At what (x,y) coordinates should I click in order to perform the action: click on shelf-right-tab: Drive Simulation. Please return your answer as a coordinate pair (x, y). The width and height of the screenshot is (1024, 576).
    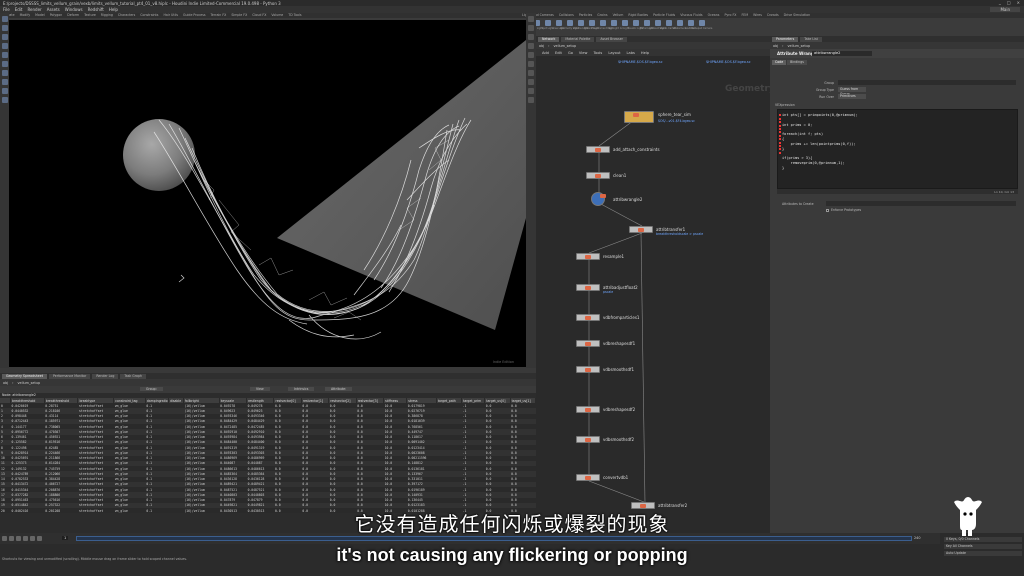
    Looking at the image, I should click on (797, 15).